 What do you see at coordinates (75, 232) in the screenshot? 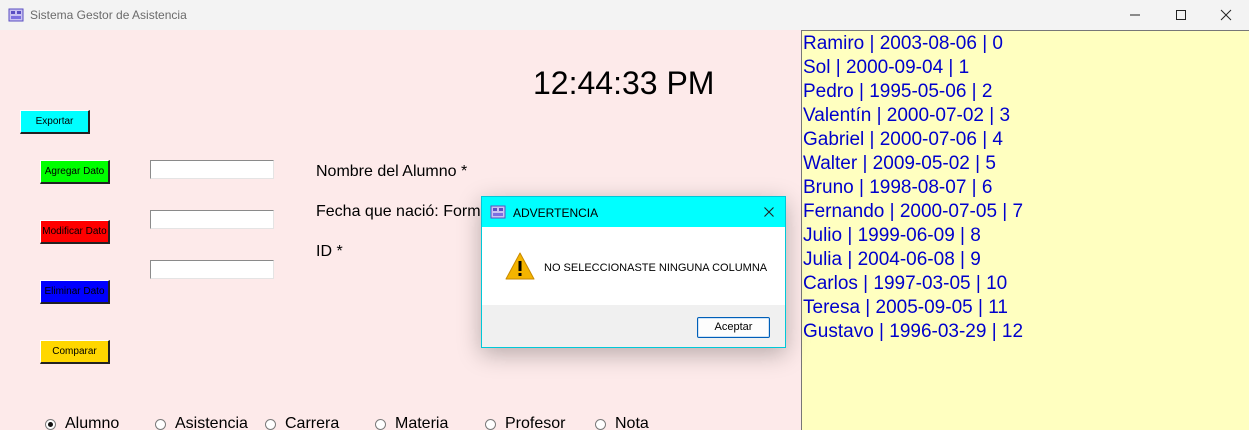
I see `modify-record-button: Modificar Dato` at bounding box center [75, 232].